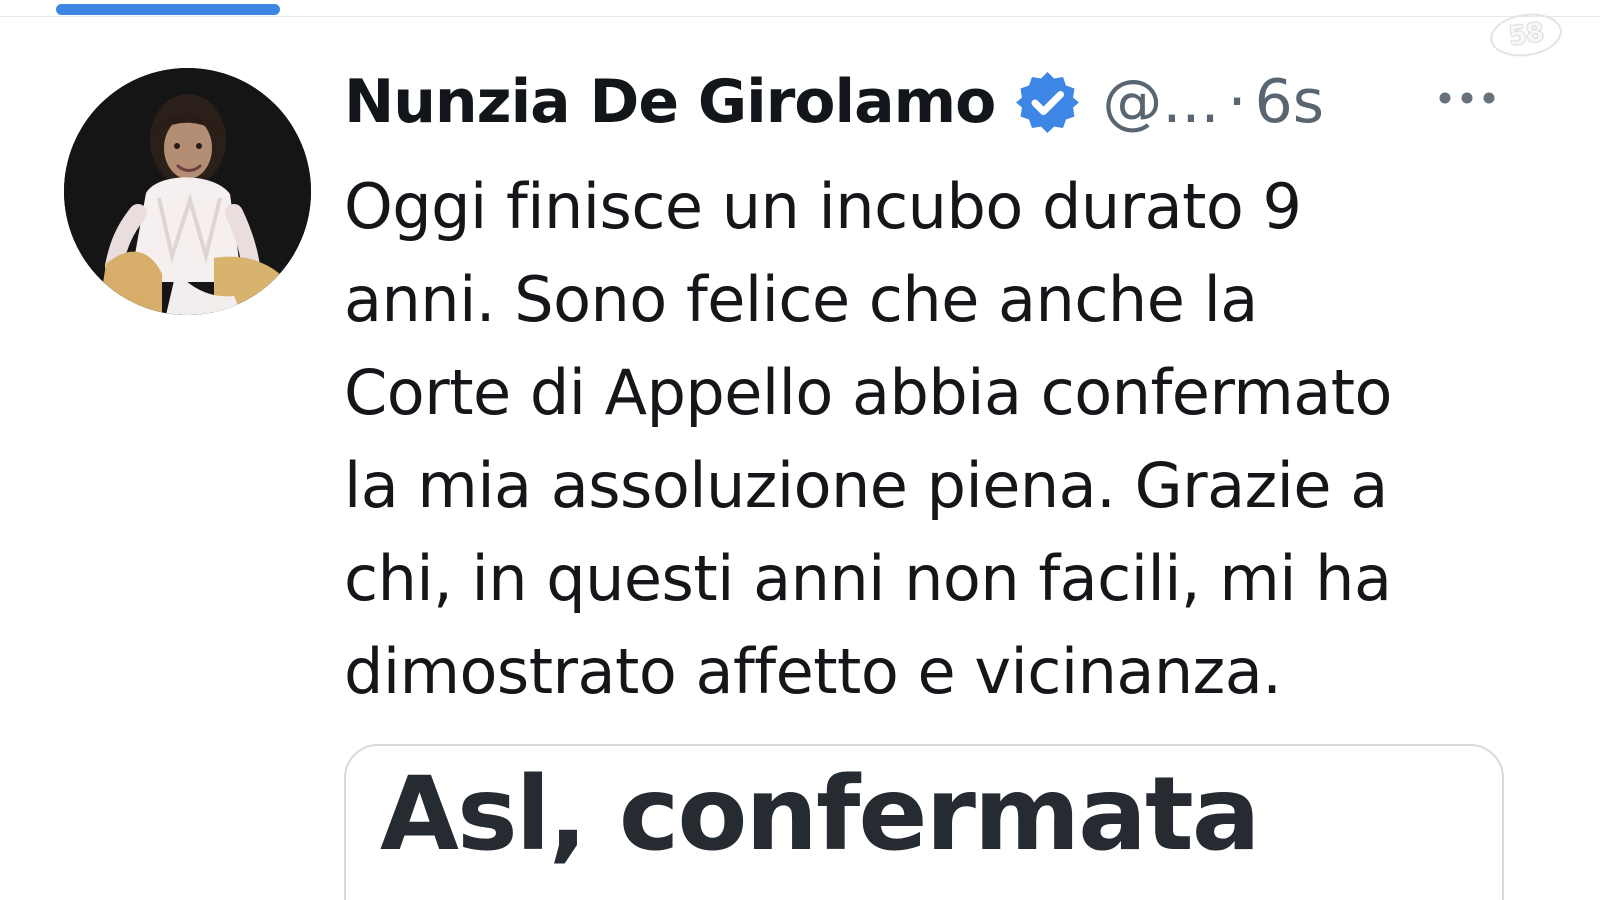 The image size is (1600, 900). I want to click on article-headline: Asl, confermata, so click(820, 814).